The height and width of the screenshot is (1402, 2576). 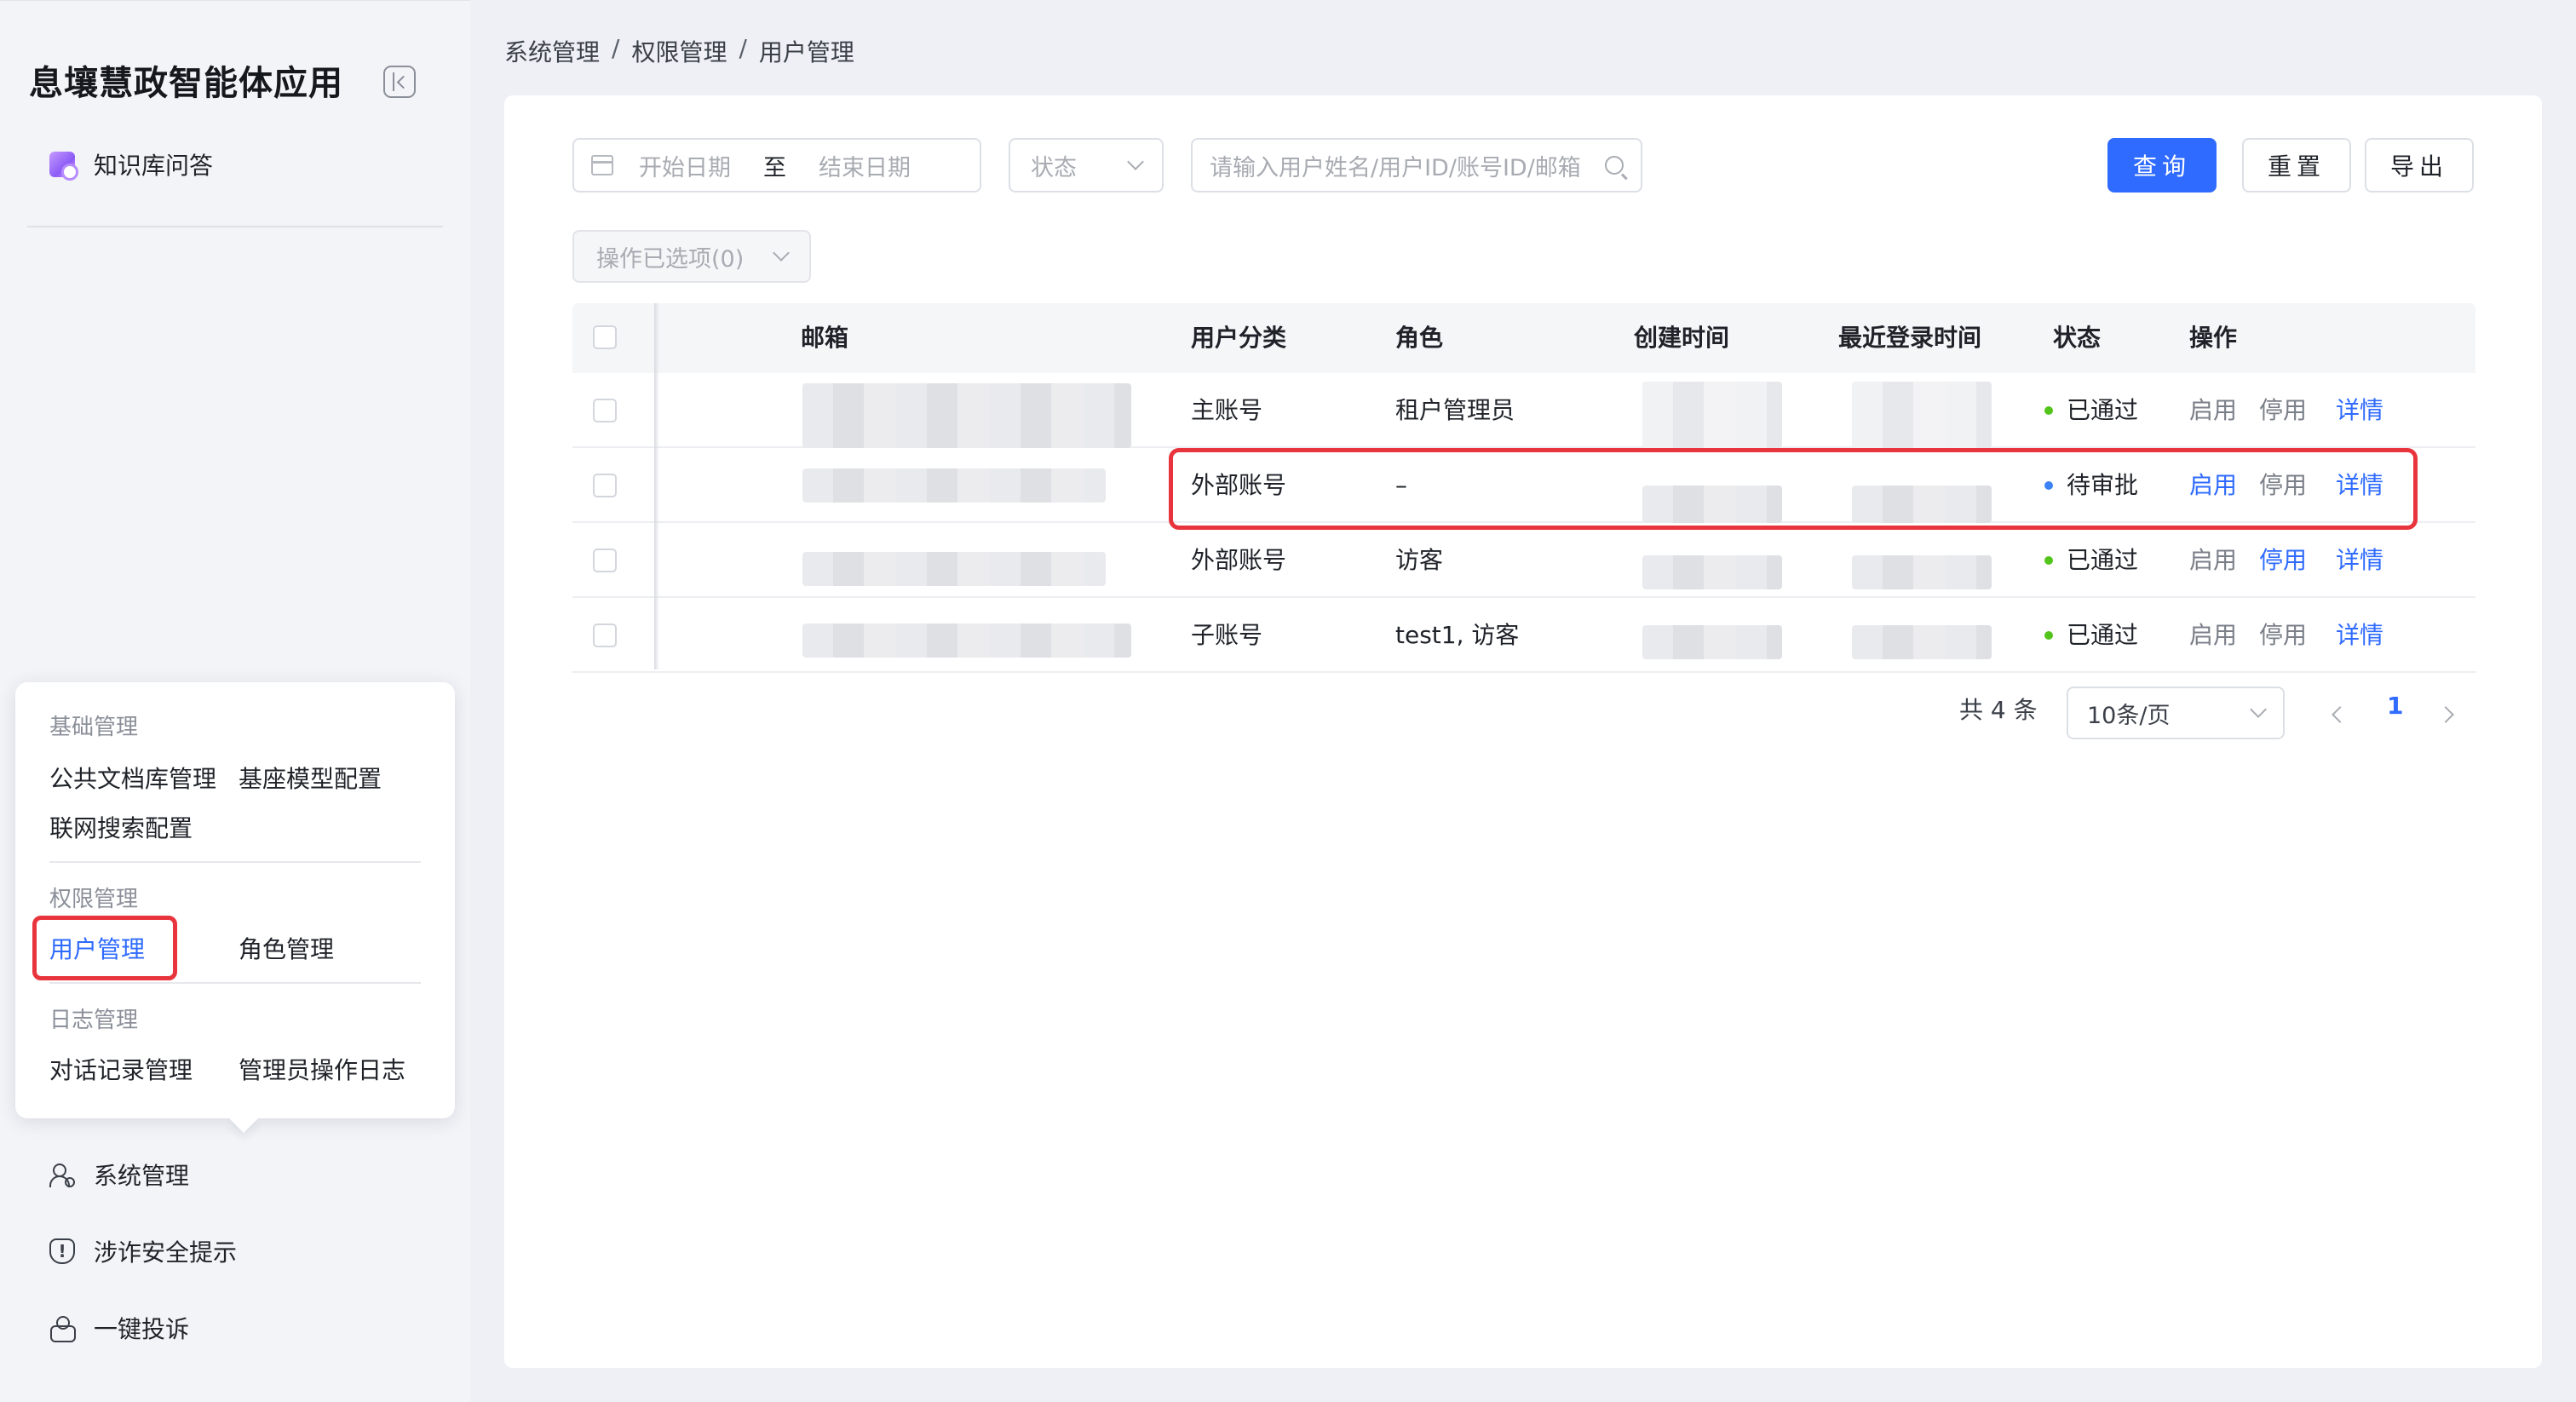 I want to click on cell-category: 子账号, so click(x=1227, y=635).